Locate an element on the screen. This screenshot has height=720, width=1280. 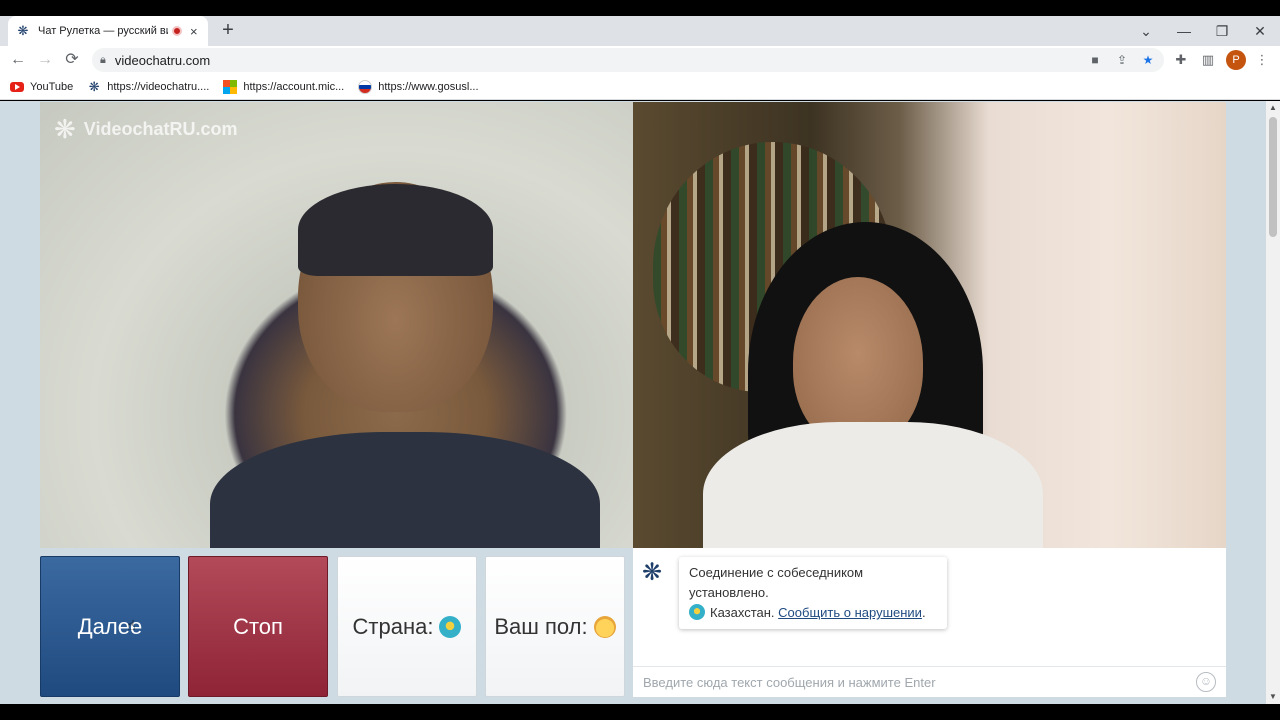
tab-close-icon: × is located at coordinates (194, 31).